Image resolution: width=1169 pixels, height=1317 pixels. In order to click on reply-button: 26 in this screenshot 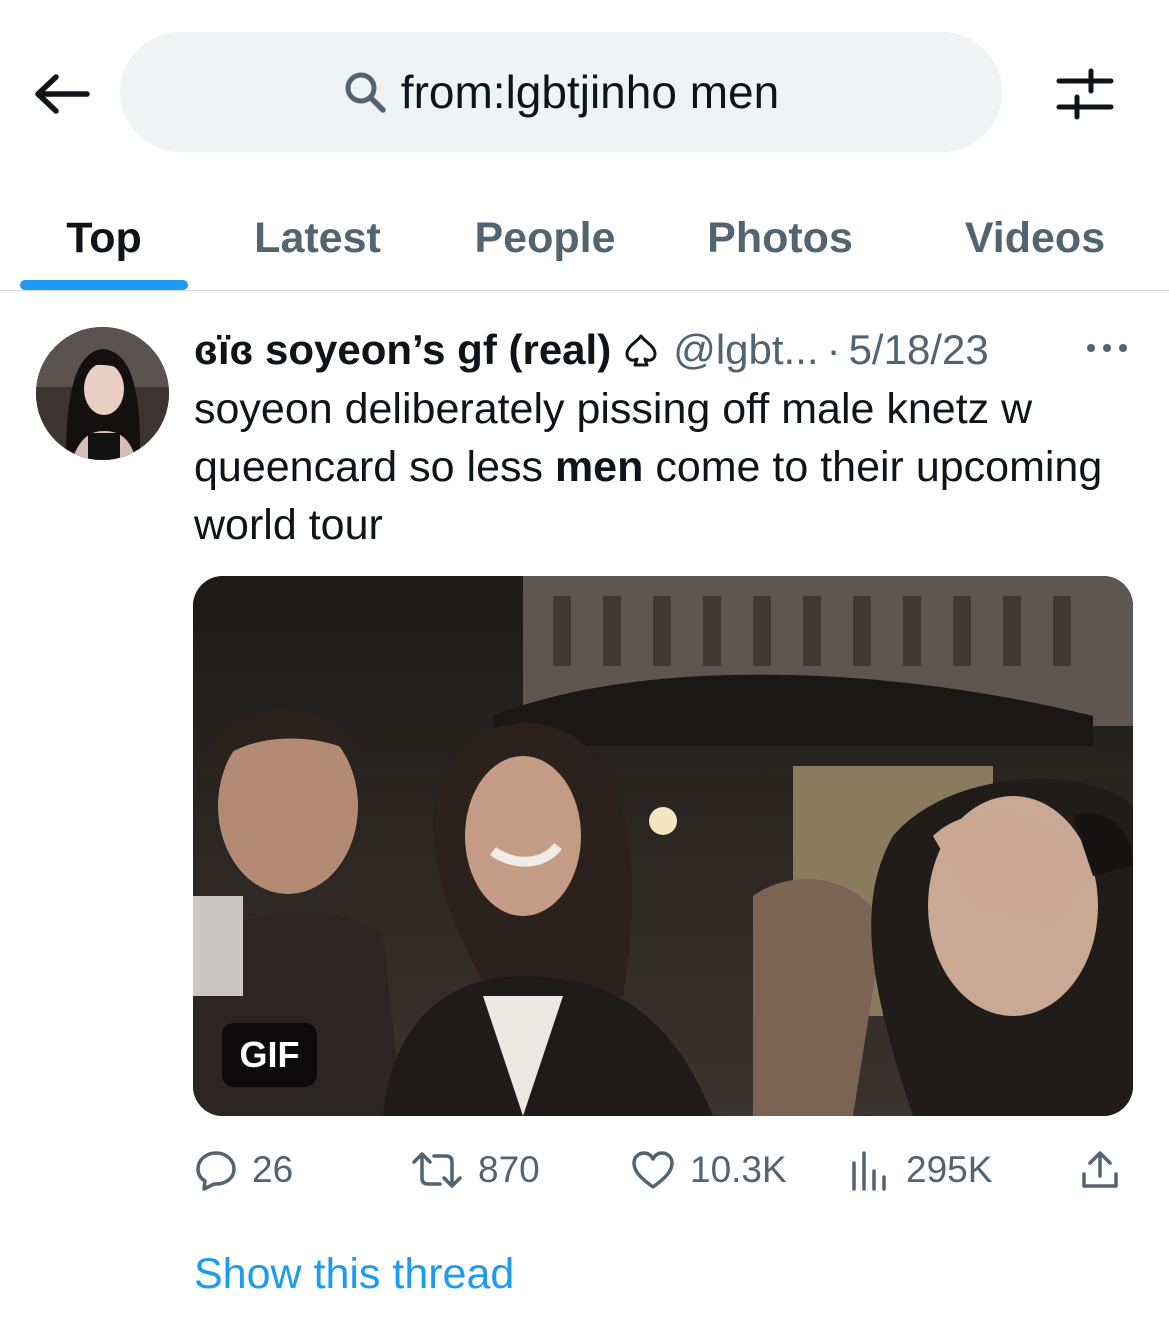, I will do `click(243, 1170)`.